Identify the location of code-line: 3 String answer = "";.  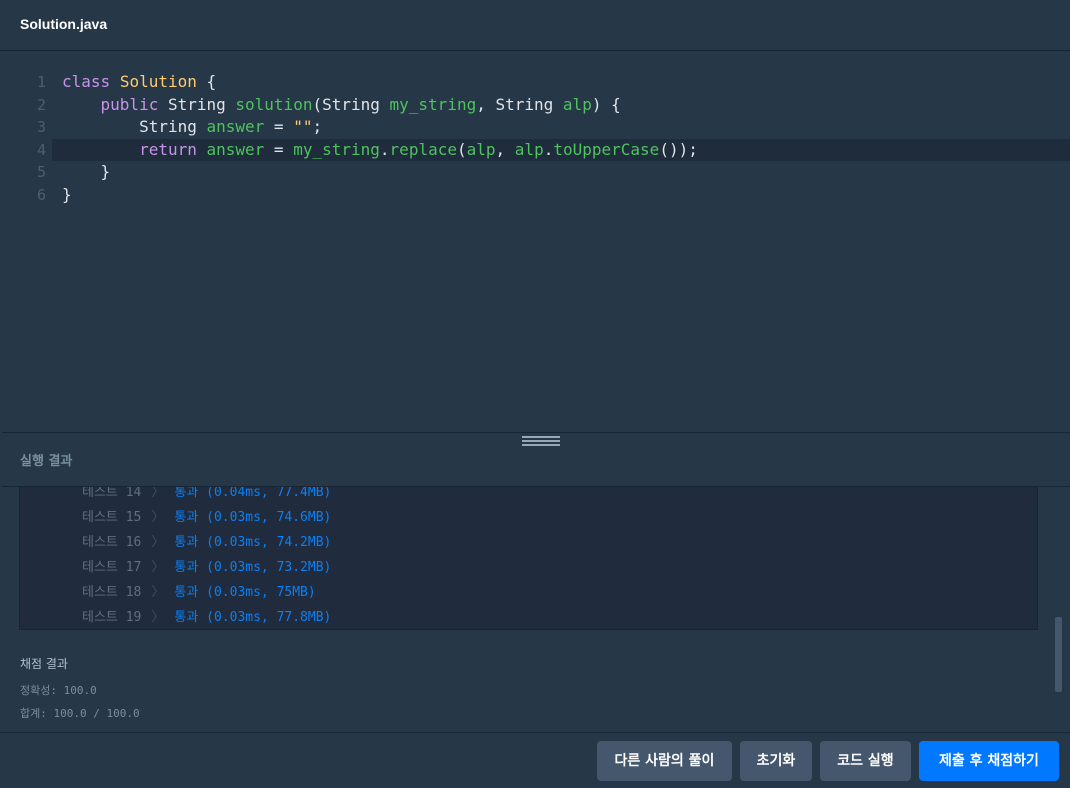
(536, 127).